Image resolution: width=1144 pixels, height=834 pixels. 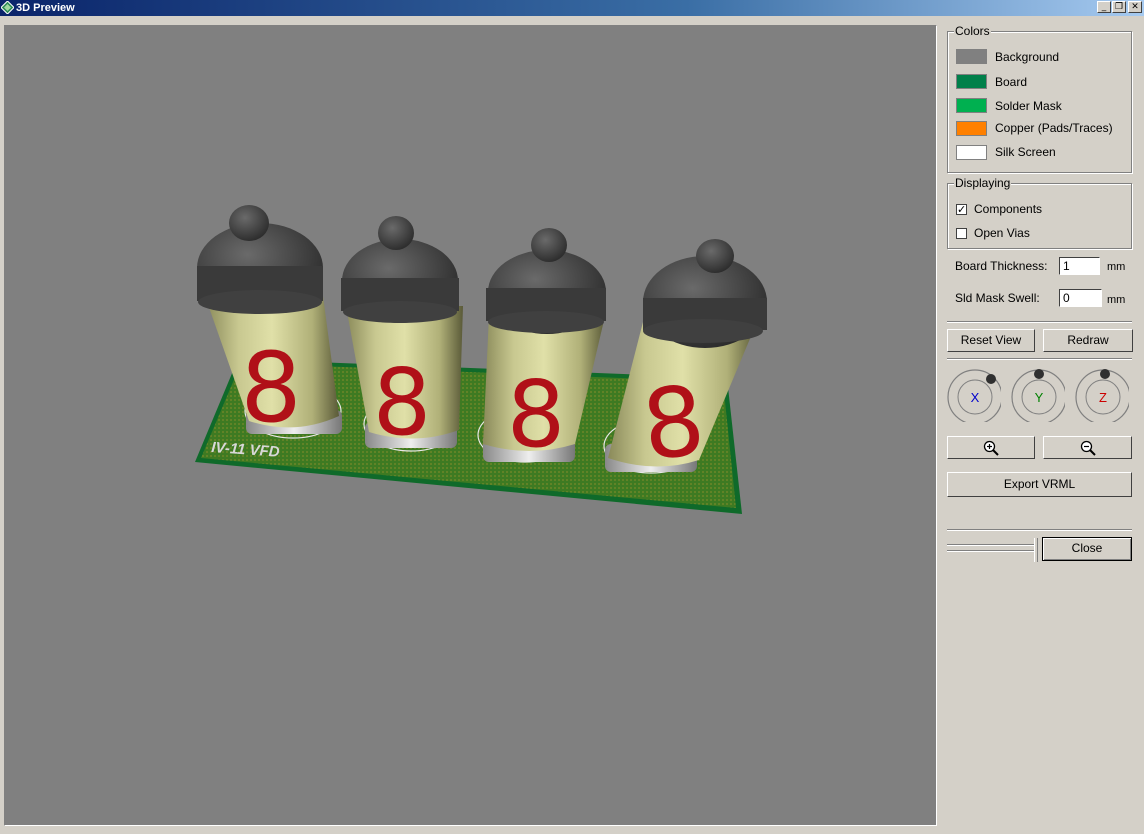 What do you see at coordinates (1088, 340) in the screenshot?
I see `redraw-button: Redraw` at bounding box center [1088, 340].